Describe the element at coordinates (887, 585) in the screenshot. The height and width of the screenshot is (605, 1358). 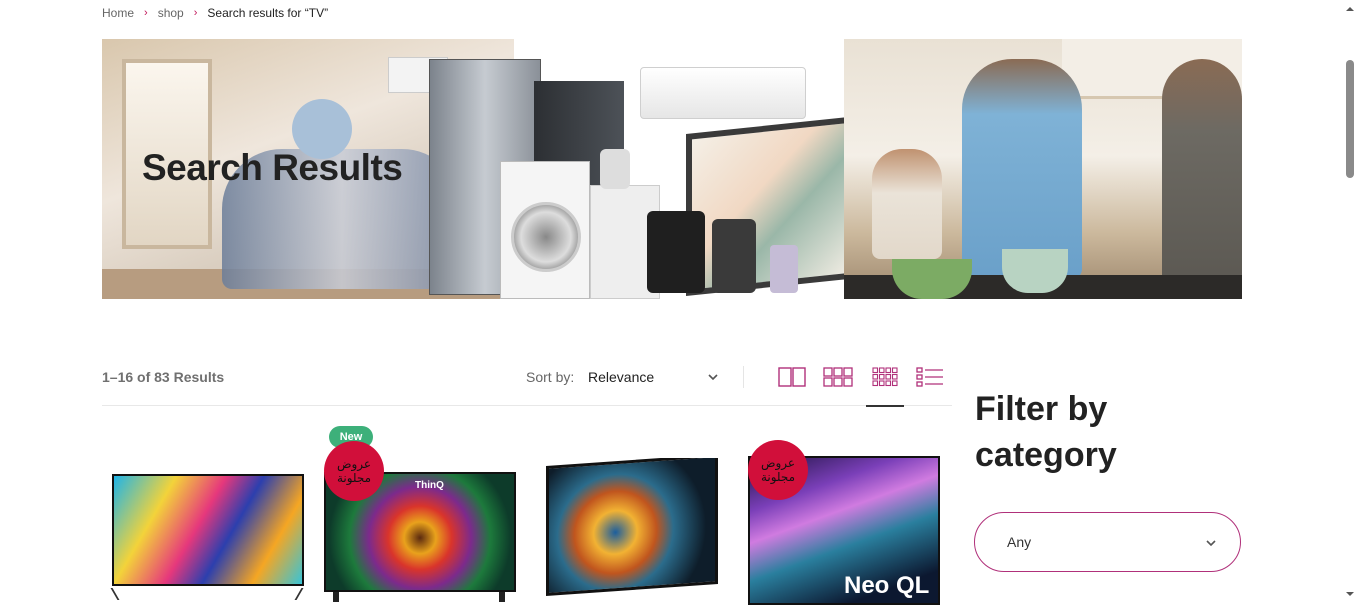
I see `tv-brand-text: Neo QL` at that location.